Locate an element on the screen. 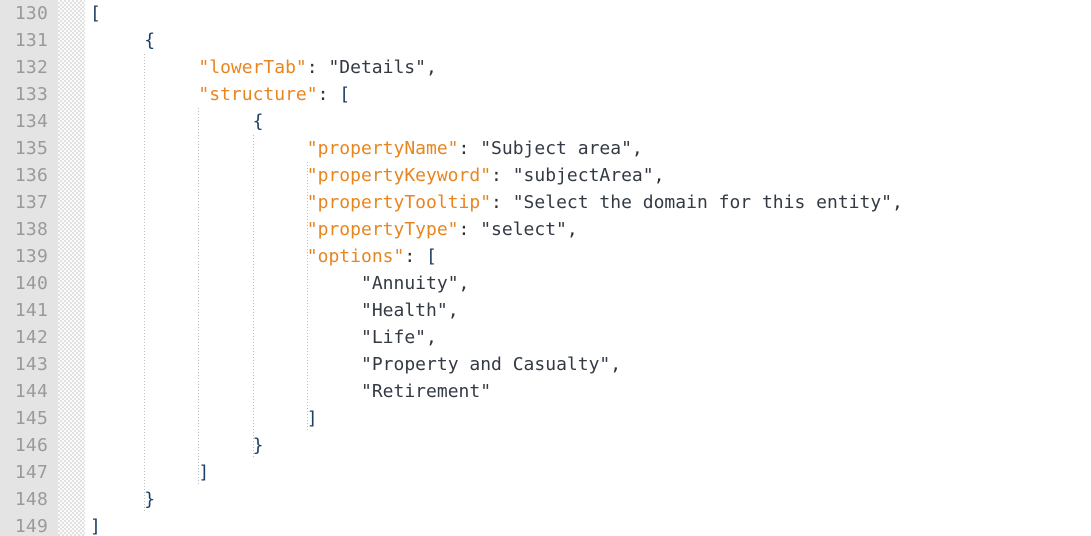  json-key: "options" is located at coordinates (355, 256).